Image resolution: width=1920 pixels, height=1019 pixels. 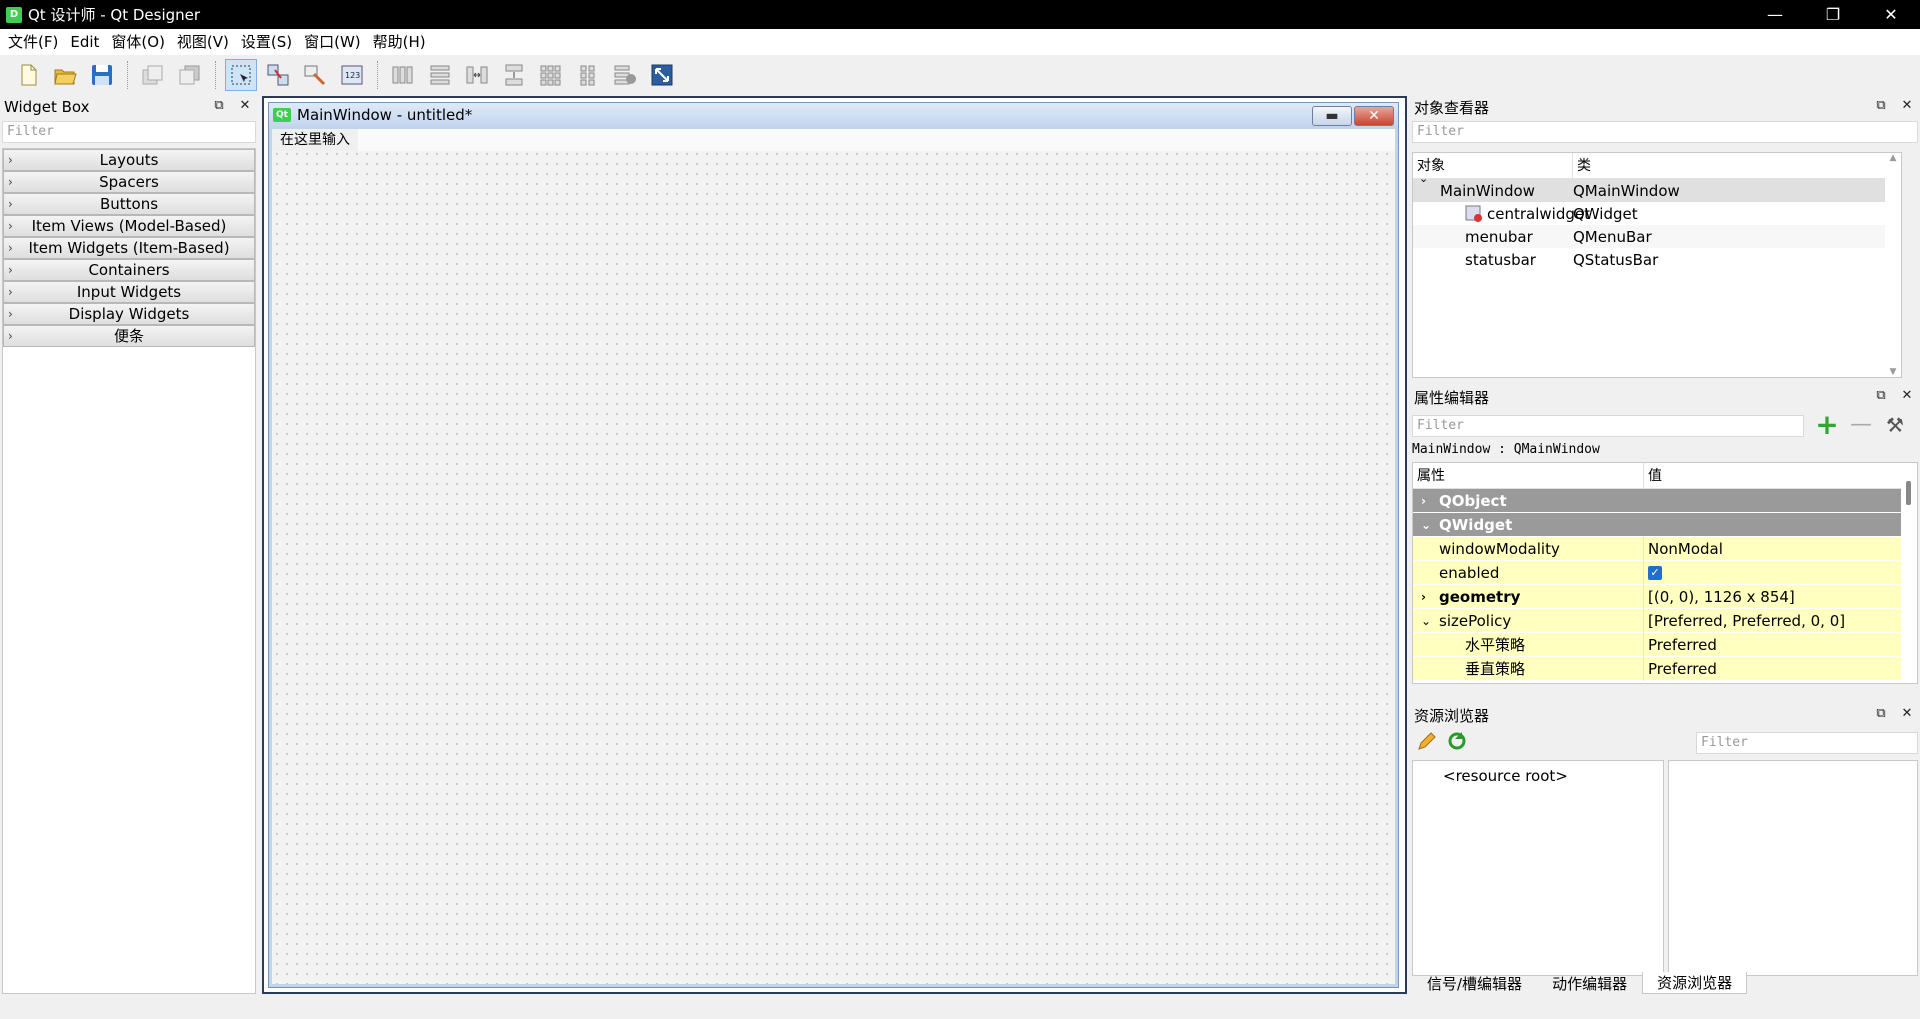 I want to click on menu-form: 窗体(O), so click(x=138, y=42).